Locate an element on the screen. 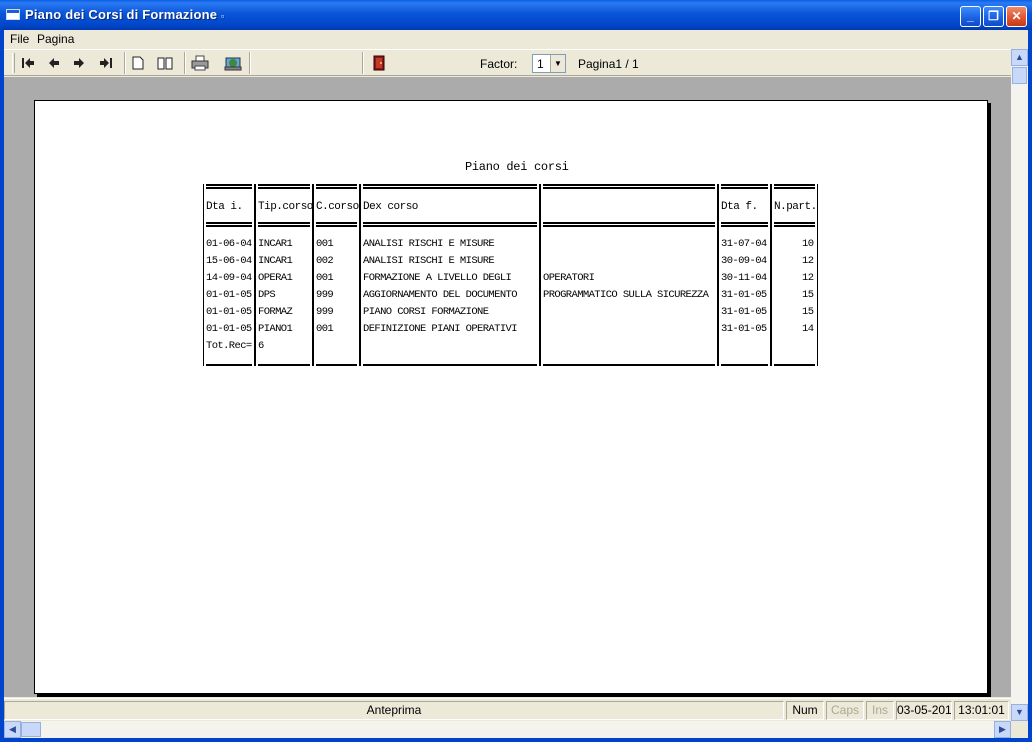 Image resolution: width=1032 pixels, height=742 pixels. column-header-dta-i: Dta i. is located at coordinates (224, 207).